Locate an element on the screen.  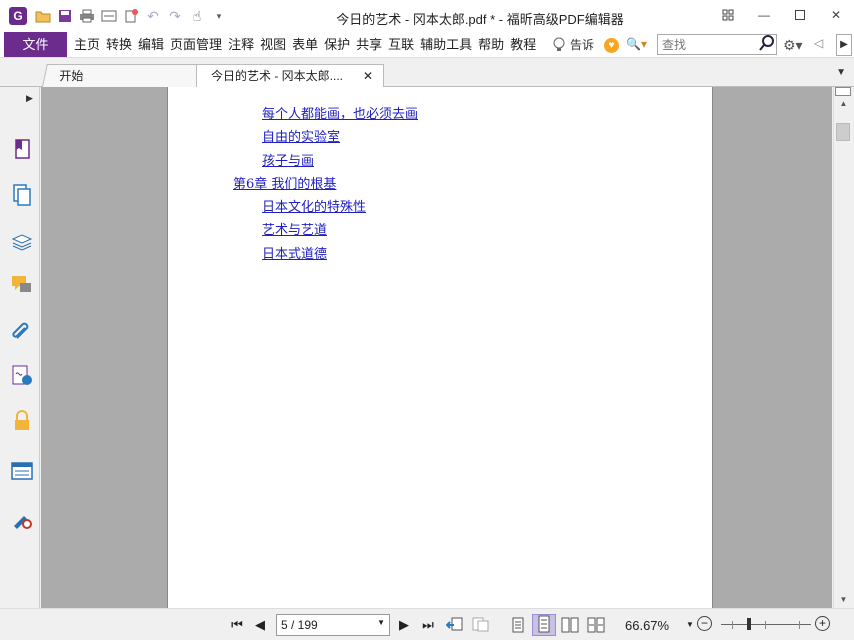
menu-item-form: 表单 is located at coordinates (305, 44).